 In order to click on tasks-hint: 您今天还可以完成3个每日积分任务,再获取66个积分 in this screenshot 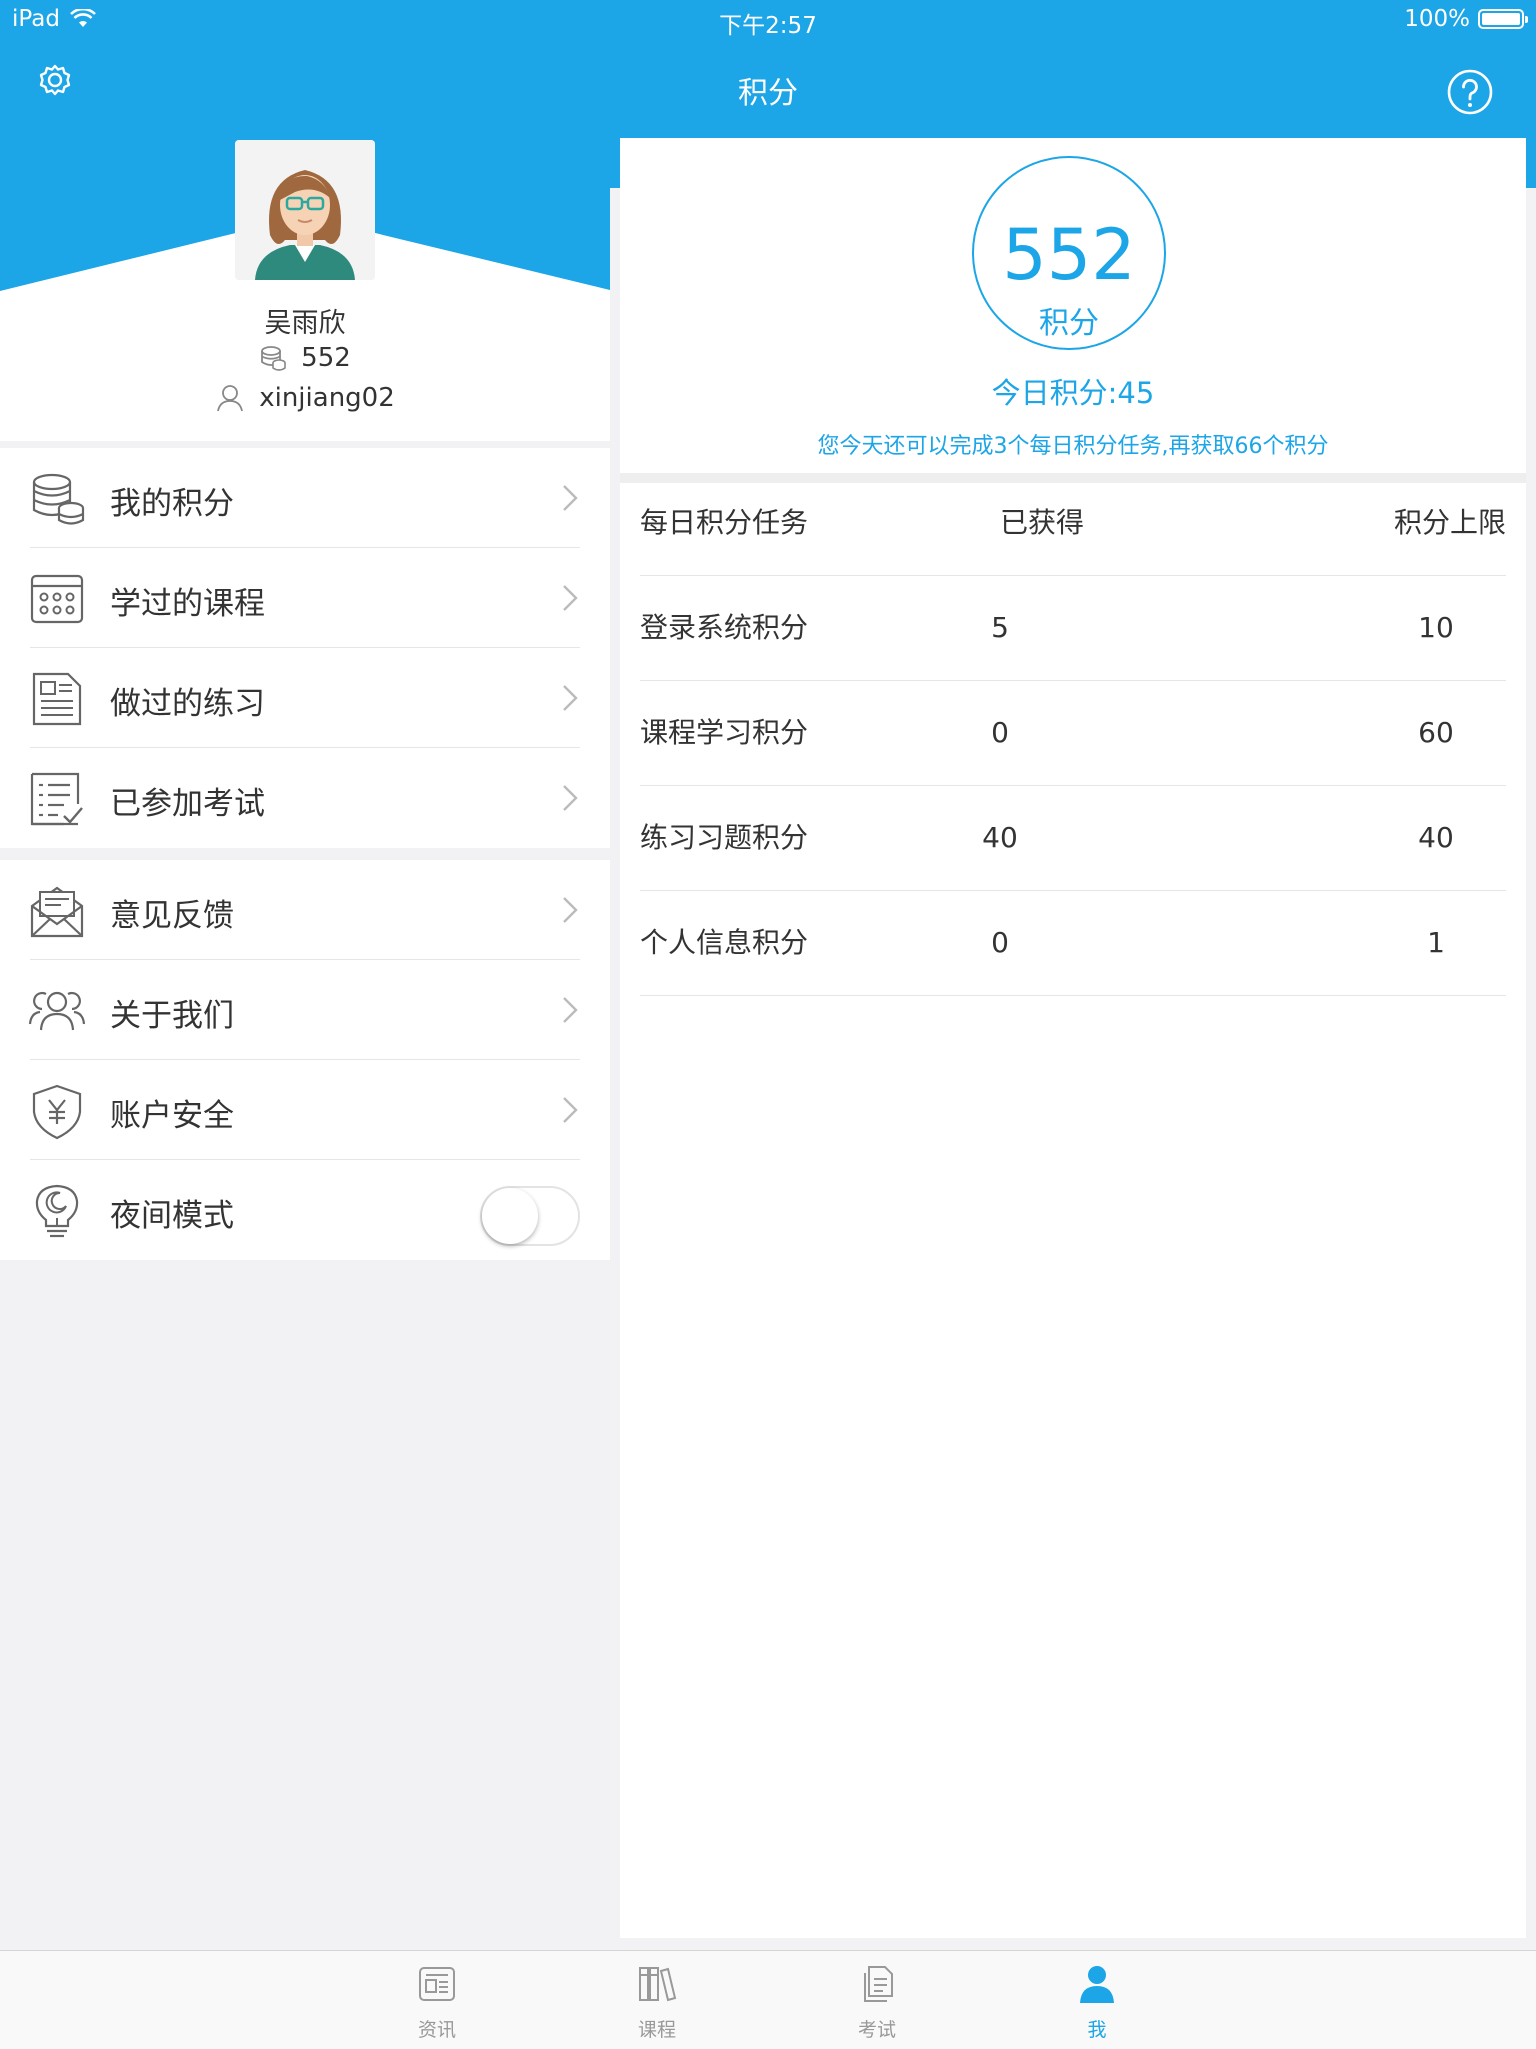, I will do `click(1073, 446)`.